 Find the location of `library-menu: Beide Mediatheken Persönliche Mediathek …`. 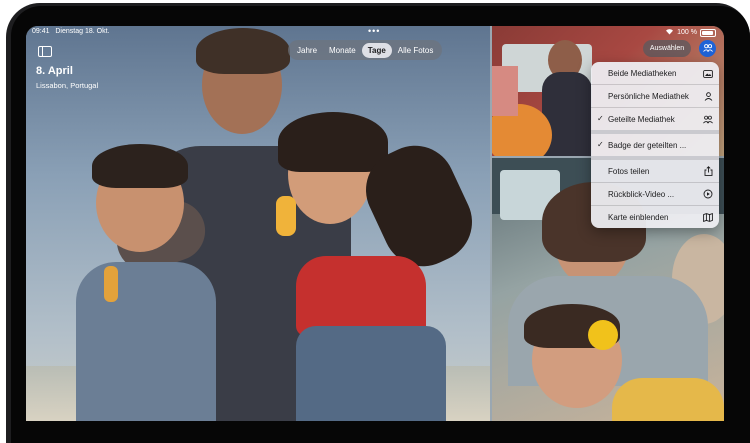

library-menu: Beide Mediatheken Persönliche Mediathek … is located at coordinates (655, 145).